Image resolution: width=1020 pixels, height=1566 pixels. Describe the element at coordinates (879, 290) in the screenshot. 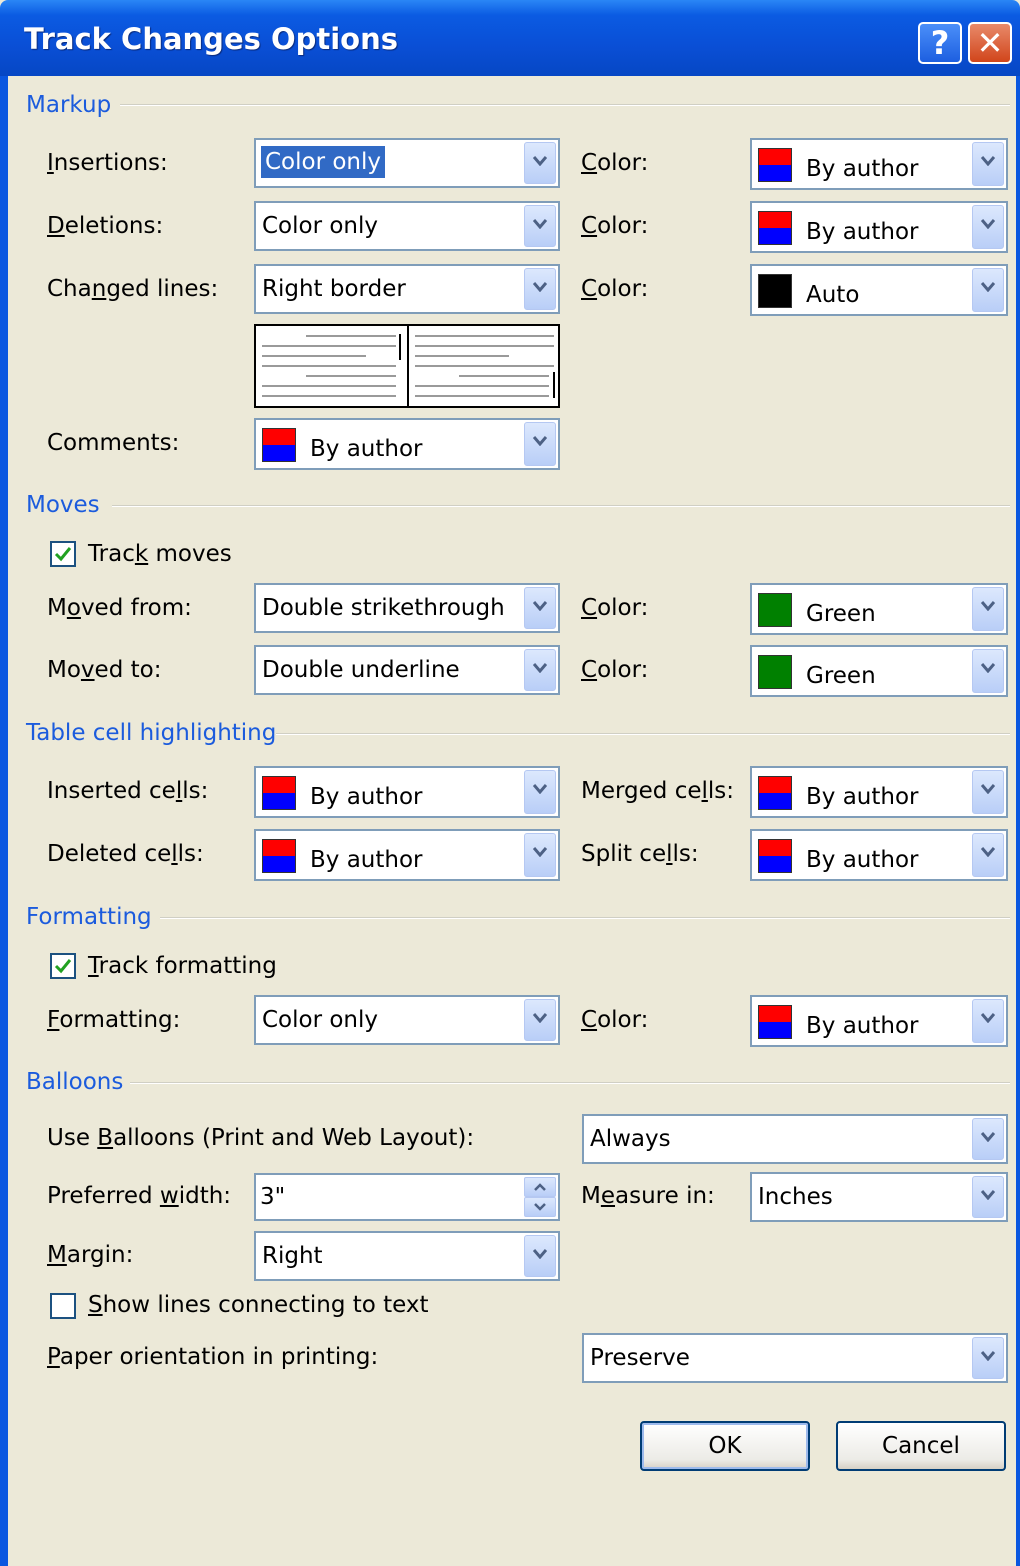

I see `changed-lines-color-dropdown: Auto` at that location.